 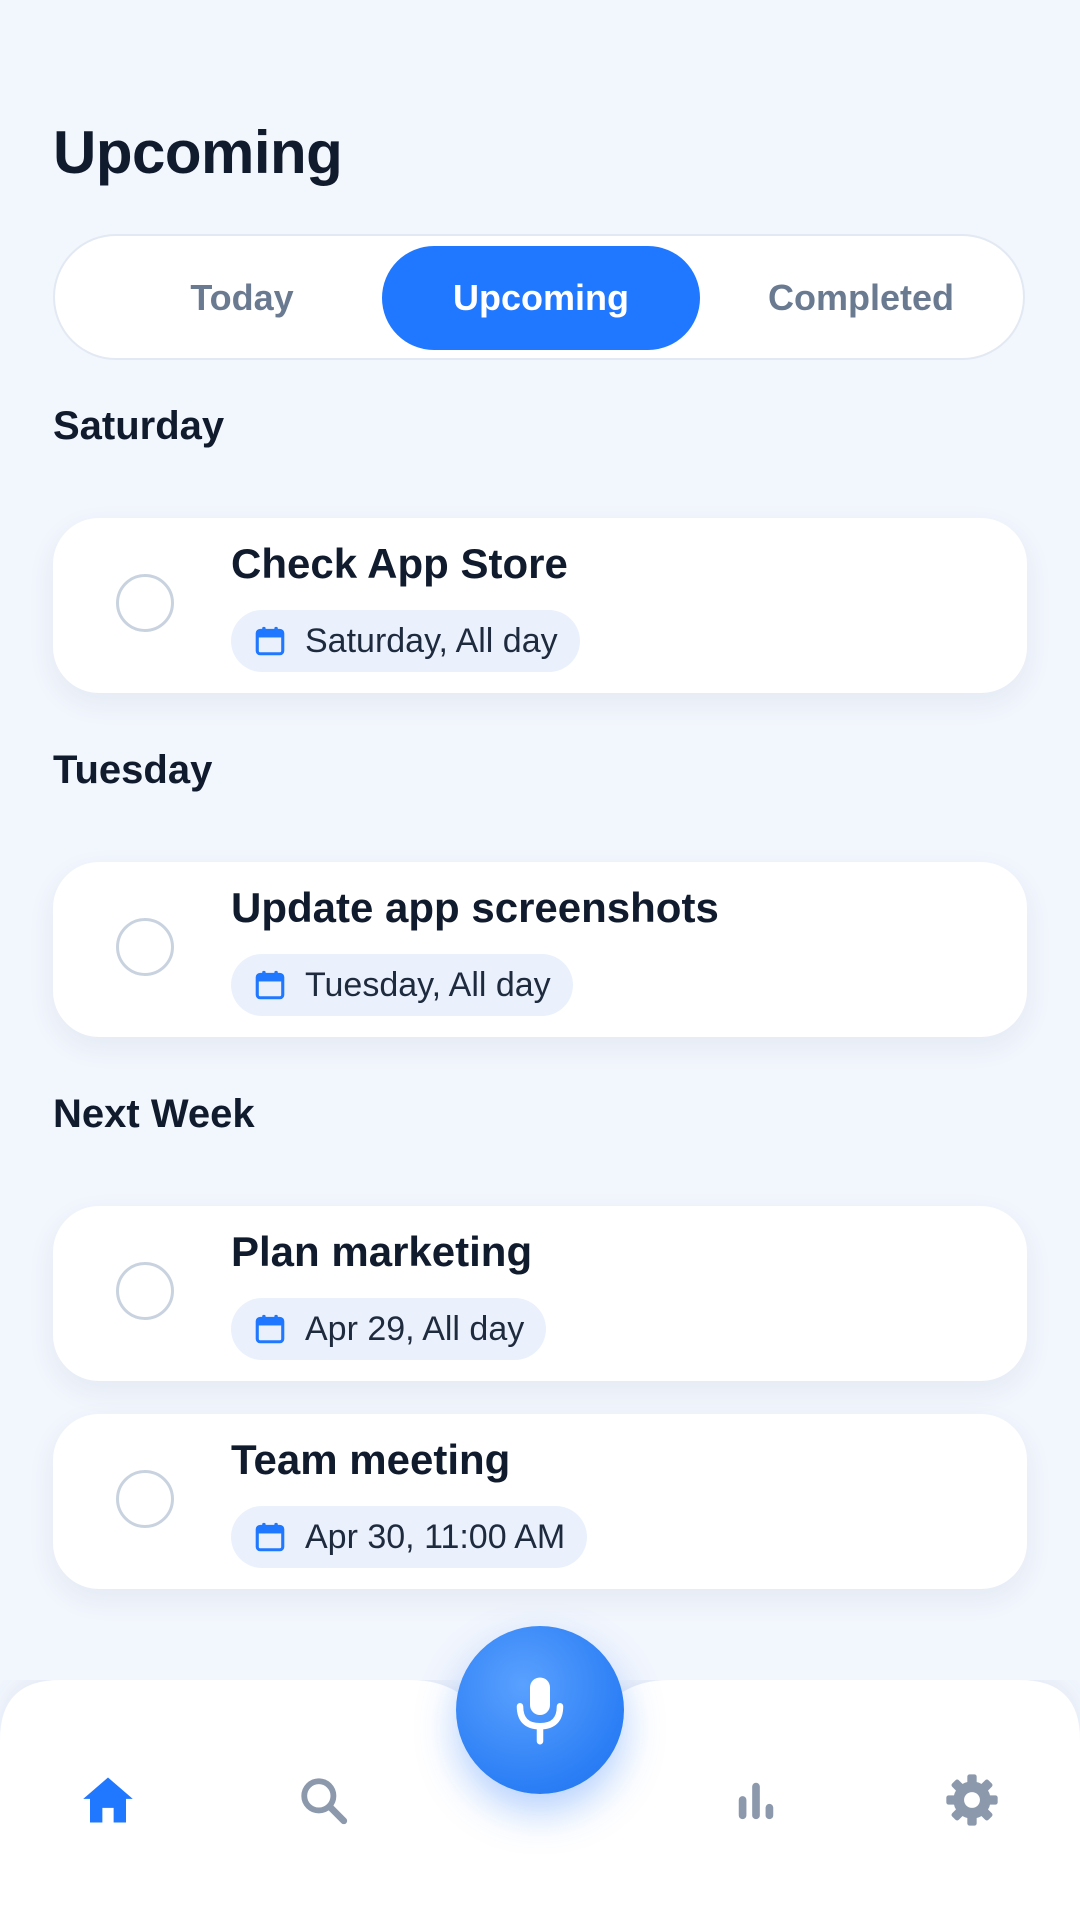 I want to click on tab-today: Today, so click(x=242, y=298).